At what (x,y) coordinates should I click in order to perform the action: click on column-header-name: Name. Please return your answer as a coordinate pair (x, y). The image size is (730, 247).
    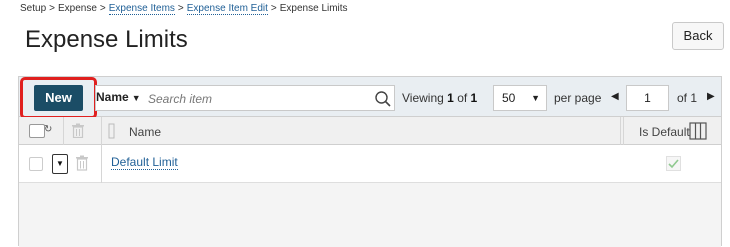
    Looking at the image, I should click on (145, 132).